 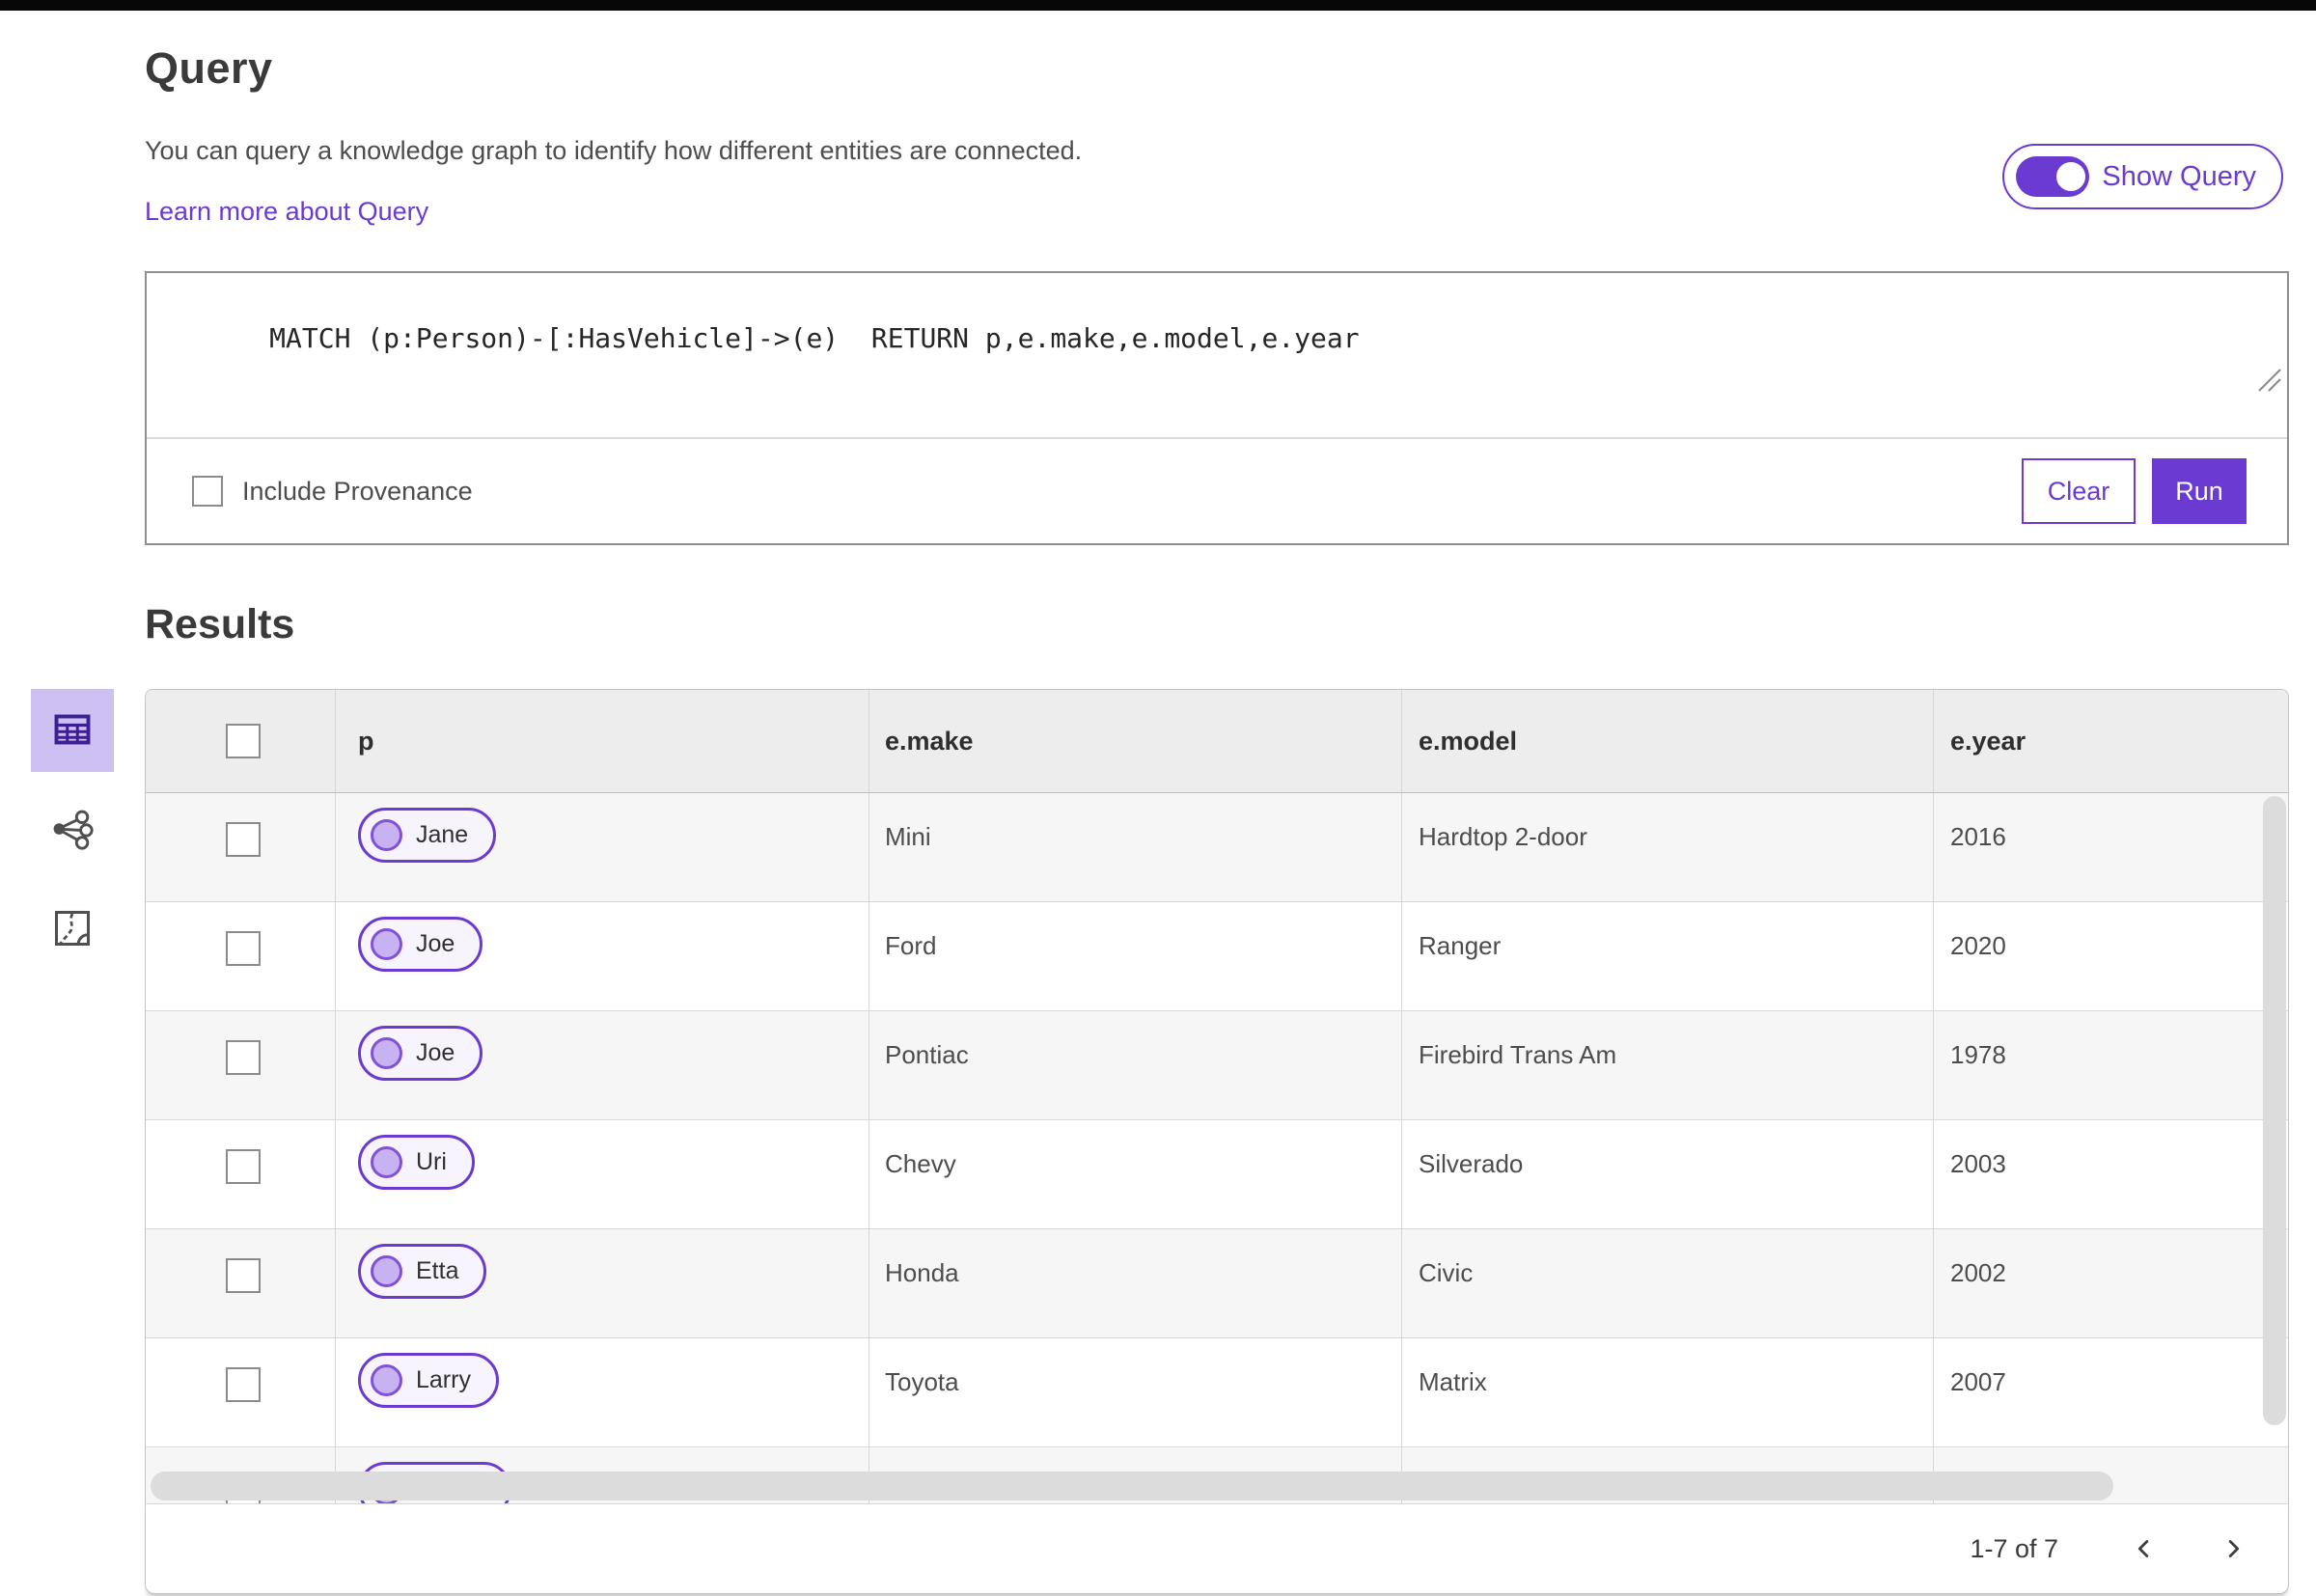 What do you see at coordinates (1668, 741) in the screenshot?
I see `column-header-model: e.model` at bounding box center [1668, 741].